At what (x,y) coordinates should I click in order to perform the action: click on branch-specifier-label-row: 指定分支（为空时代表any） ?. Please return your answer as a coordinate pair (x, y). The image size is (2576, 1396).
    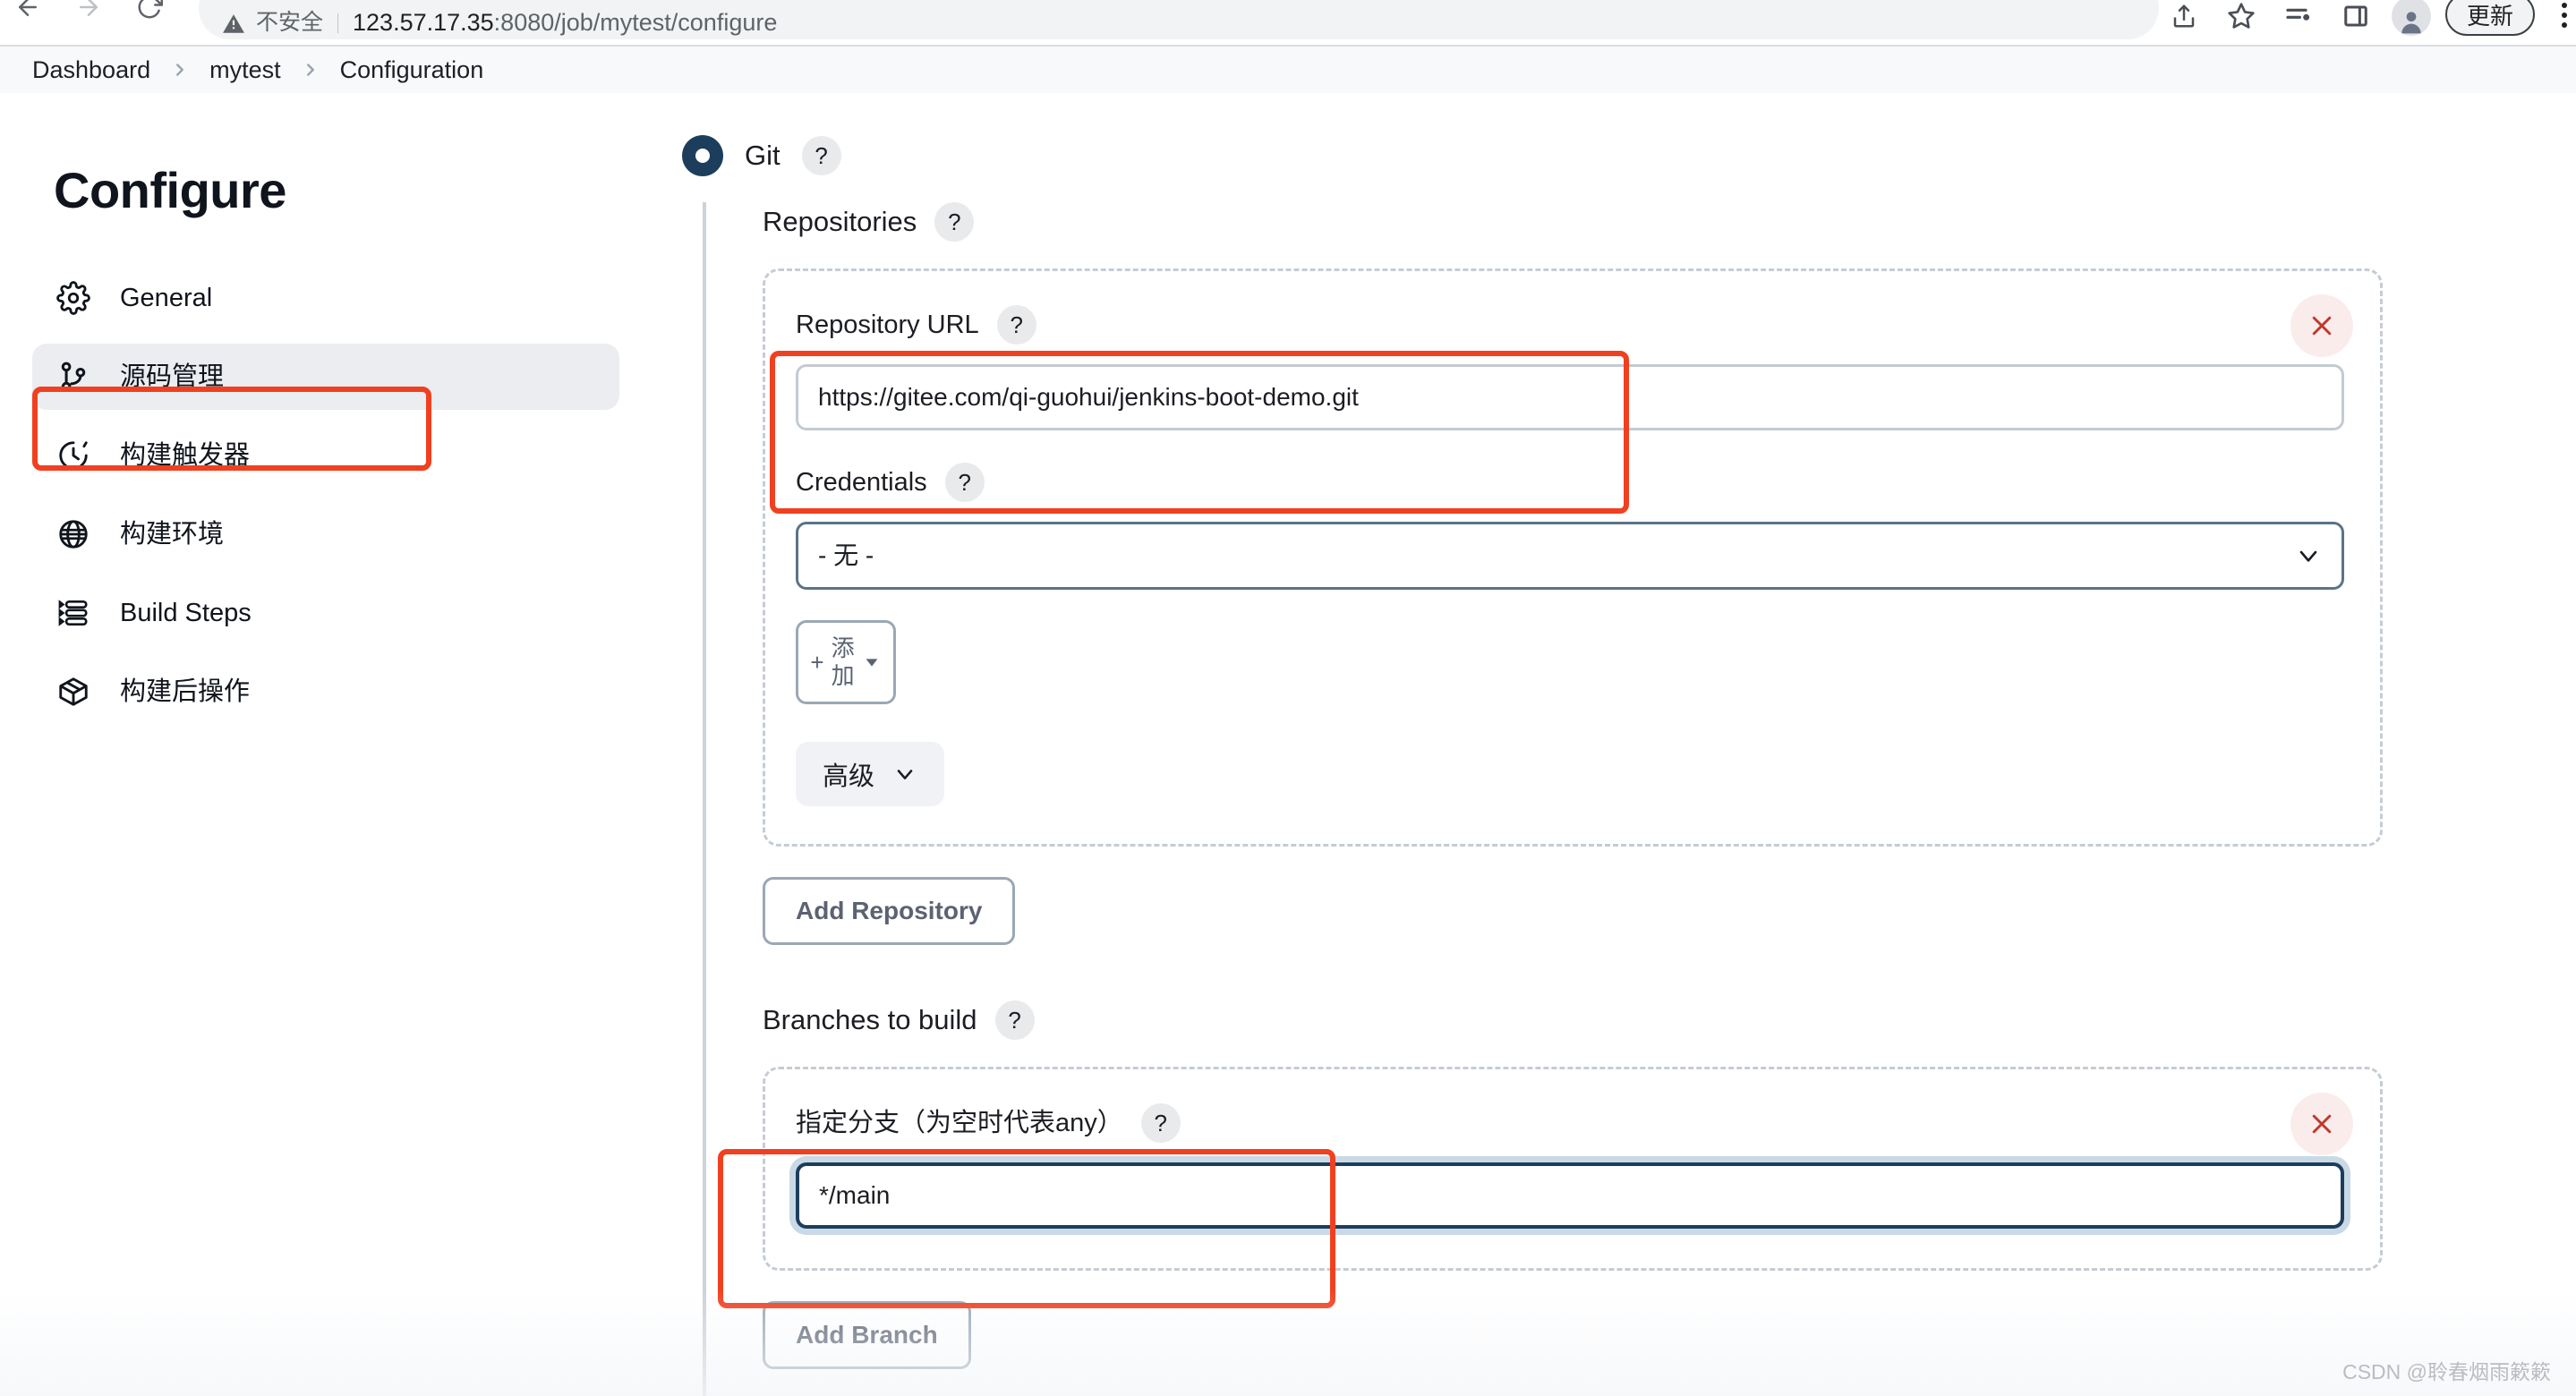
    Looking at the image, I should click on (1570, 1123).